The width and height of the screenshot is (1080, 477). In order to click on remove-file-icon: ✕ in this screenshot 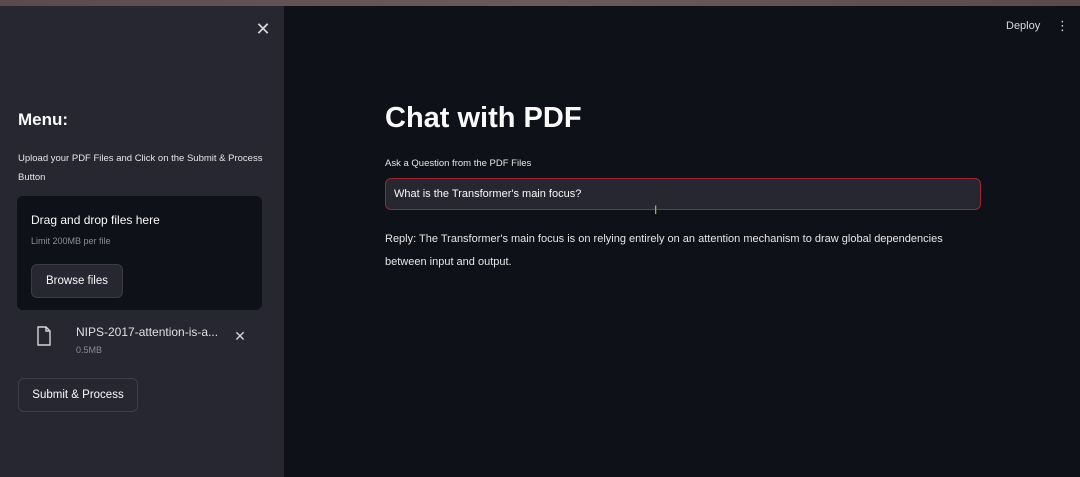, I will do `click(240, 336)`.